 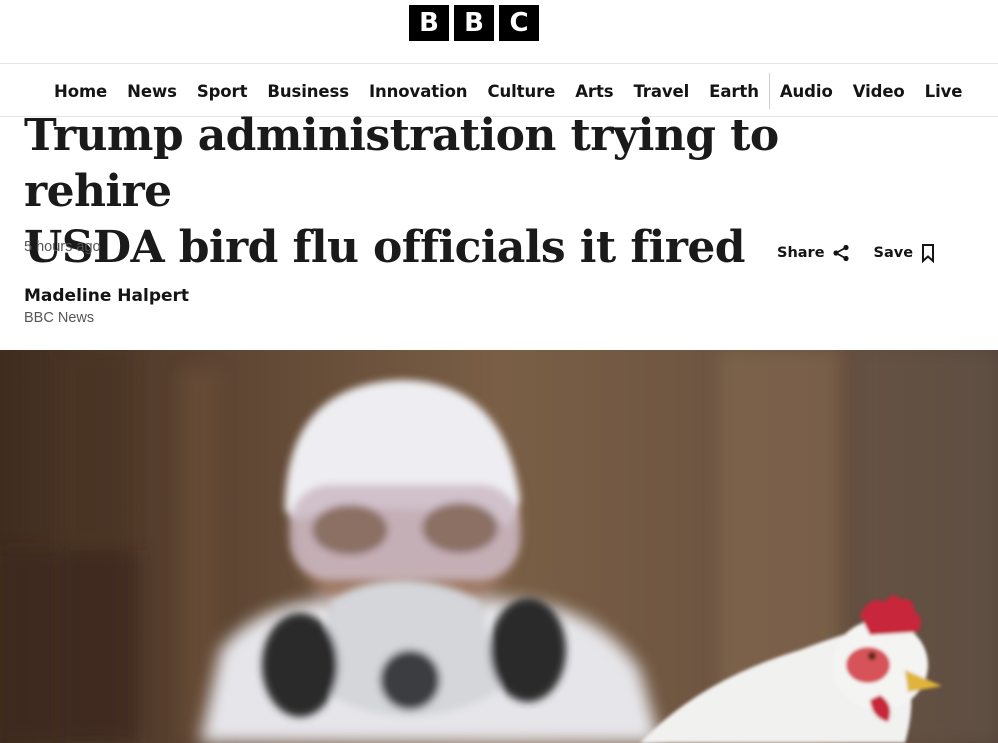 I want to click on byline: Madeline Halpert BBC News, so click(x=106, y=306).